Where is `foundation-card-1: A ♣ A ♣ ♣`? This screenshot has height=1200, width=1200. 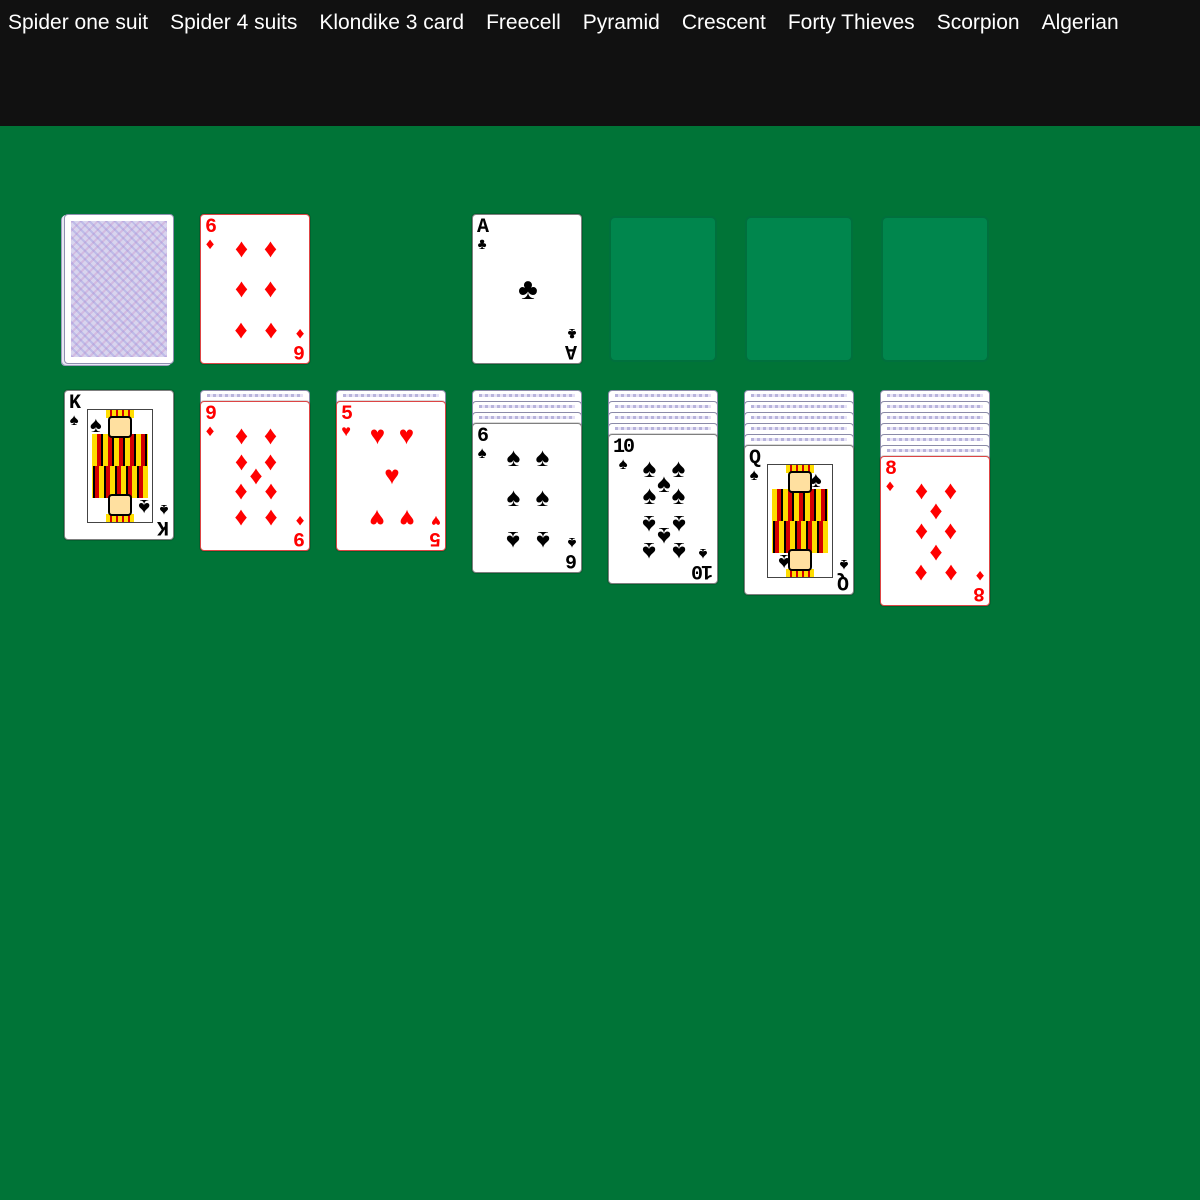
foundation-card-1: A ♣ A ♣ ♣ is located at coordinates (527, 289).